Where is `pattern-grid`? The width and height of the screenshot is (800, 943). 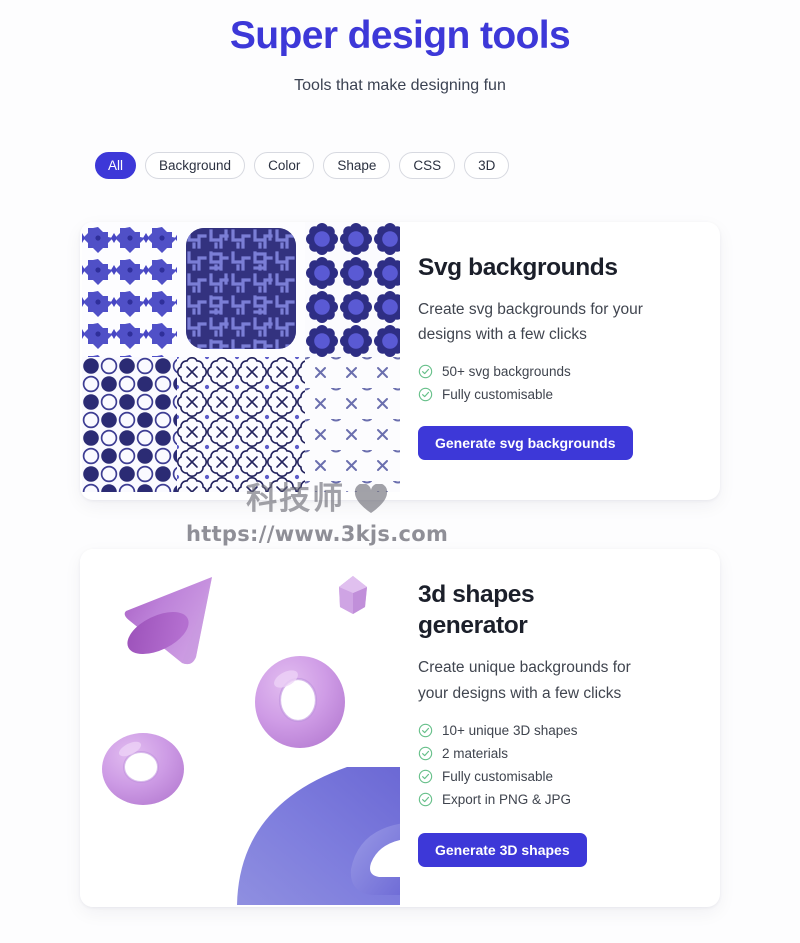
pattern-grid is located at coordinates (240, 360).